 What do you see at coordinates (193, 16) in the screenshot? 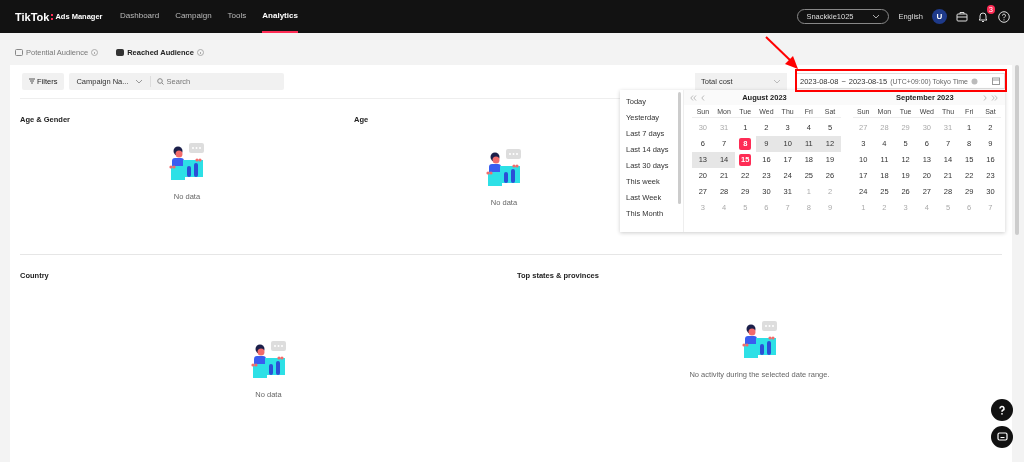
I see `nav-tab: Campaign` at bounding box center [193, 16].